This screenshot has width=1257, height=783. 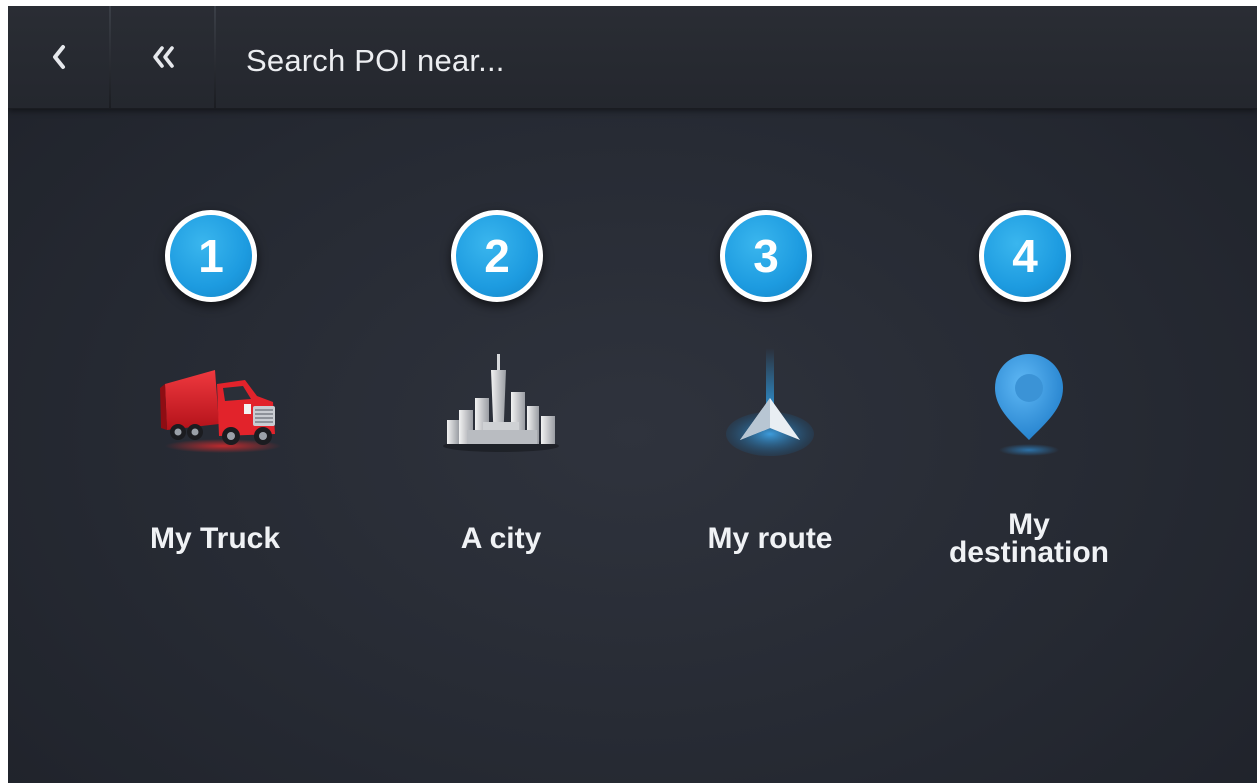 I want to click on option-label: My route, so click(x=770, y=538).